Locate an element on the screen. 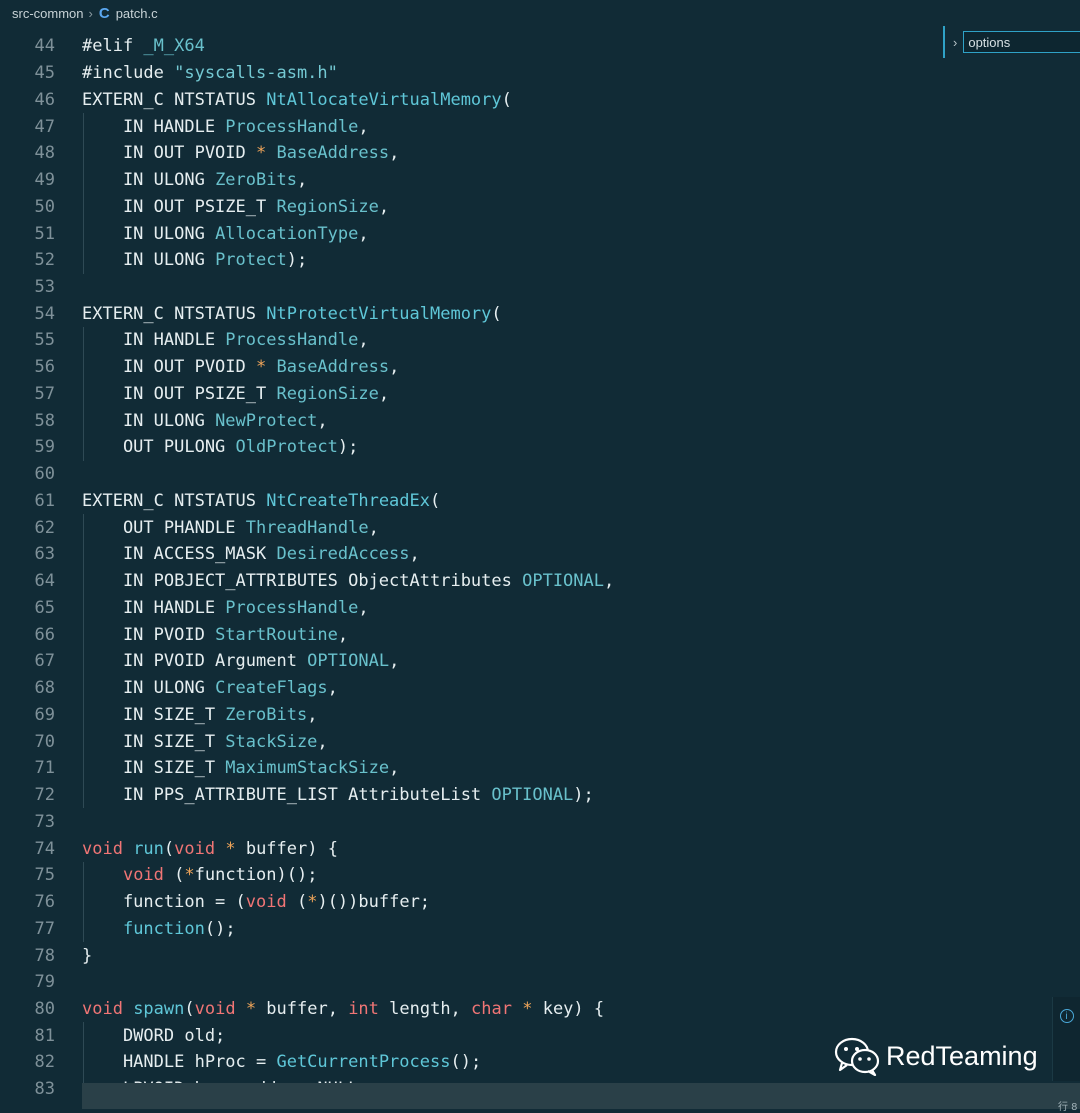 The width and height of the screenshot is (1080, 1113). code-line: 79 is located at coordinates (540, 982).